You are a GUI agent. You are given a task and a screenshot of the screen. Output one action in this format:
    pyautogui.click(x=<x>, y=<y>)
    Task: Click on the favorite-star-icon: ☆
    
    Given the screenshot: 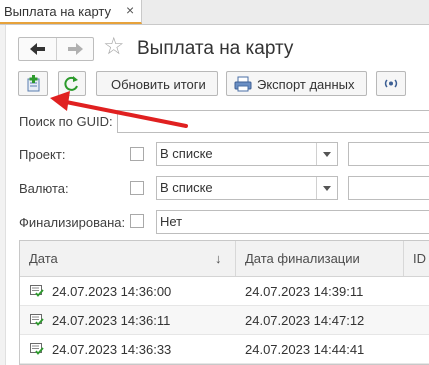 What is the action you would take?
    pyautogui.click(x=114, y=47)
    